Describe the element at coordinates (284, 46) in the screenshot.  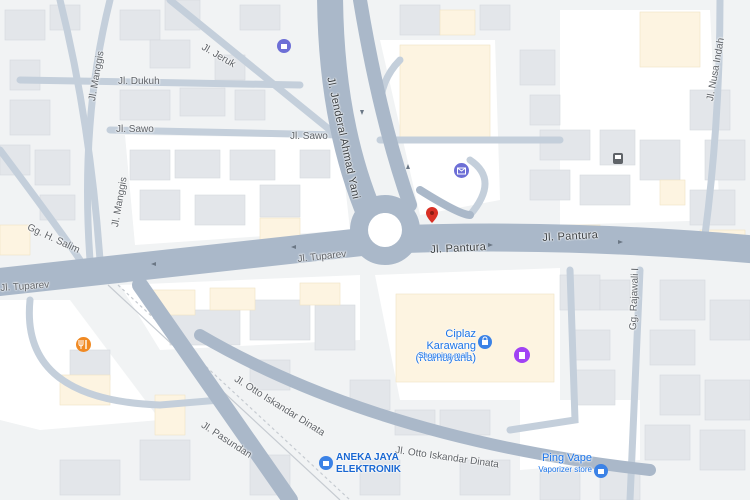
I see `building-icon` at that location.